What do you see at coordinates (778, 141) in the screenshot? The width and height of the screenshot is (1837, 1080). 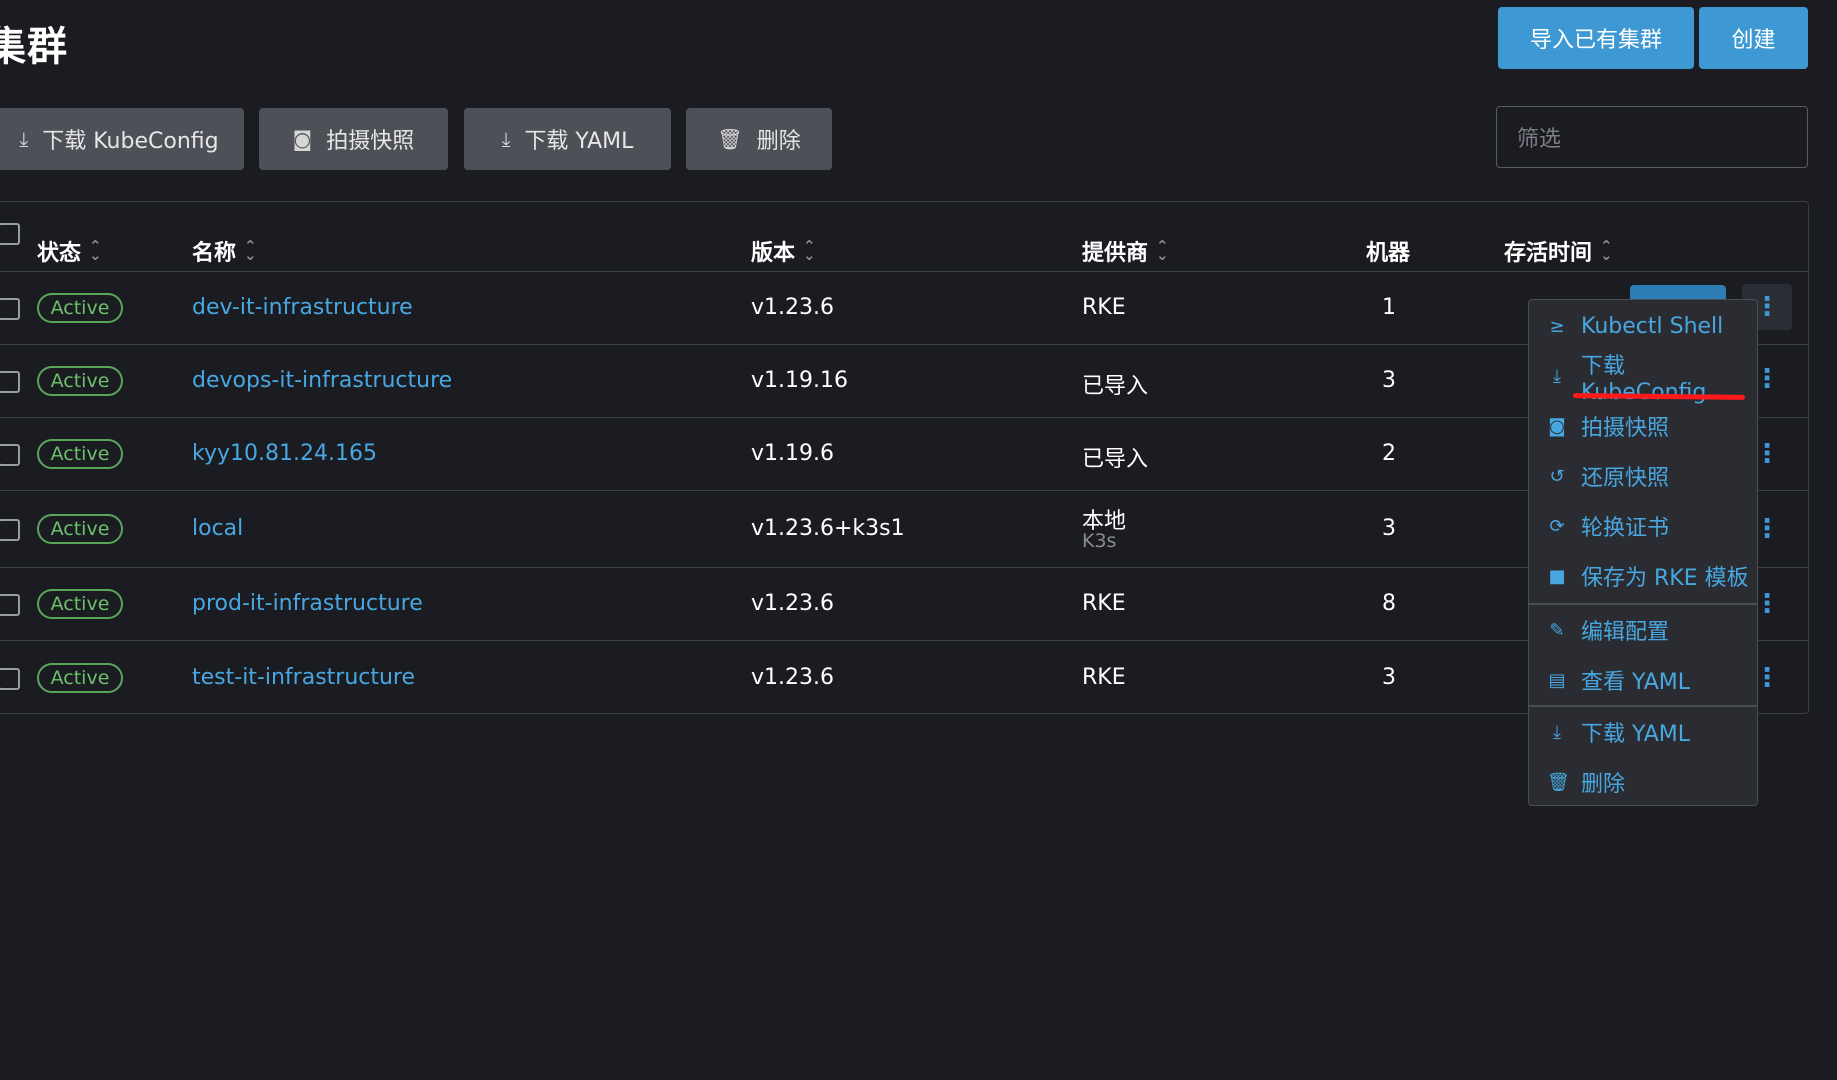 I see `bulk-delete-label: 删除` at bounding box center [778, 141].